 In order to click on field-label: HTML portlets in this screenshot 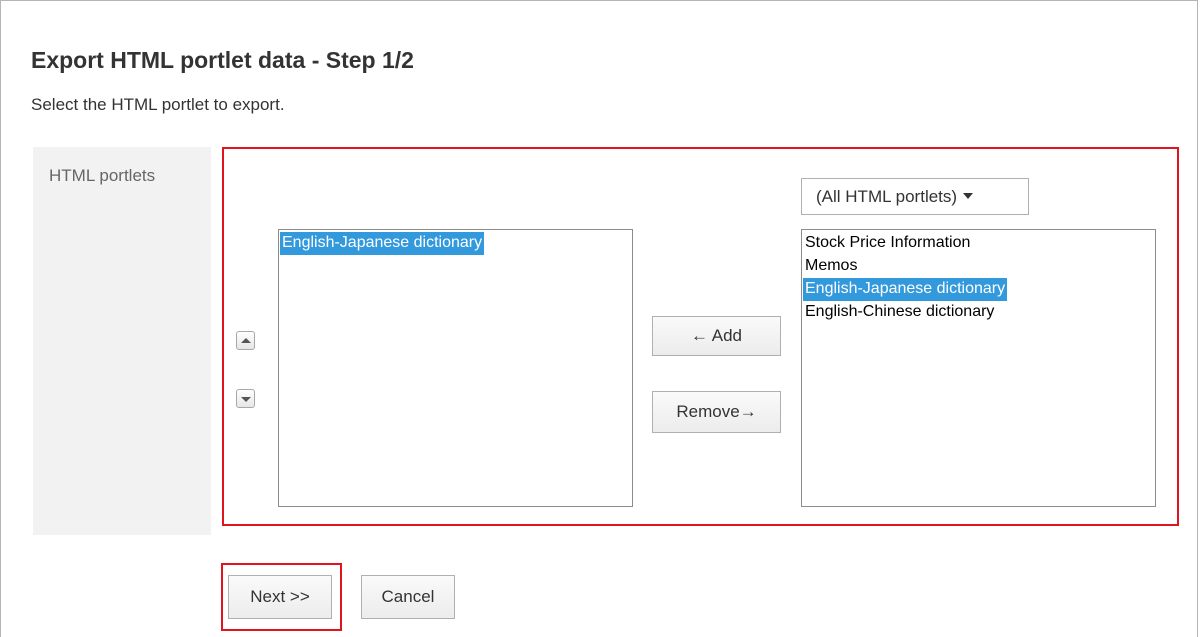, I will do `click(102, 175)`.